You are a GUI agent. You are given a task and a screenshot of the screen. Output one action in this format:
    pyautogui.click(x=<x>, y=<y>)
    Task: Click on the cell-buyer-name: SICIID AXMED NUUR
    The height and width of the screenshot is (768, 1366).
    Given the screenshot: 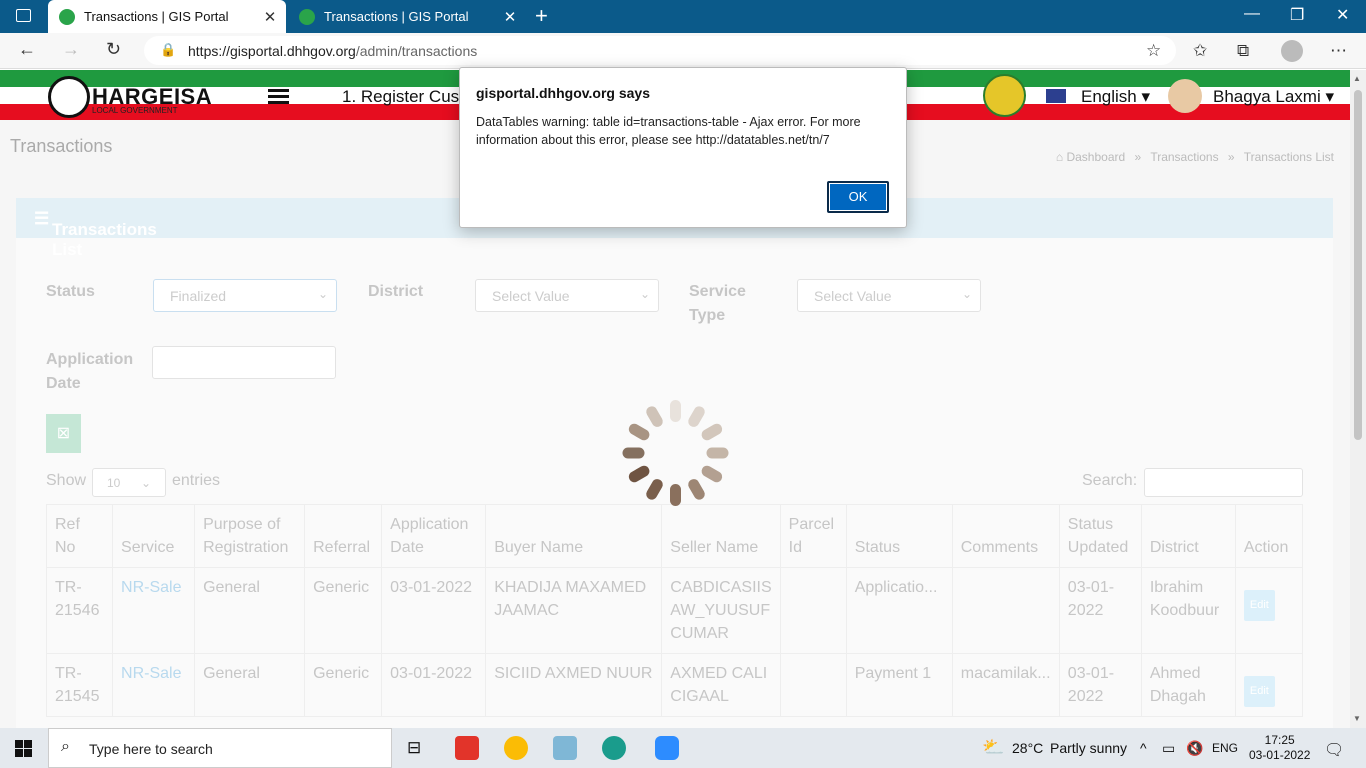 What is the action you would take?
    pyautogui.click(x=574, y=685)
    